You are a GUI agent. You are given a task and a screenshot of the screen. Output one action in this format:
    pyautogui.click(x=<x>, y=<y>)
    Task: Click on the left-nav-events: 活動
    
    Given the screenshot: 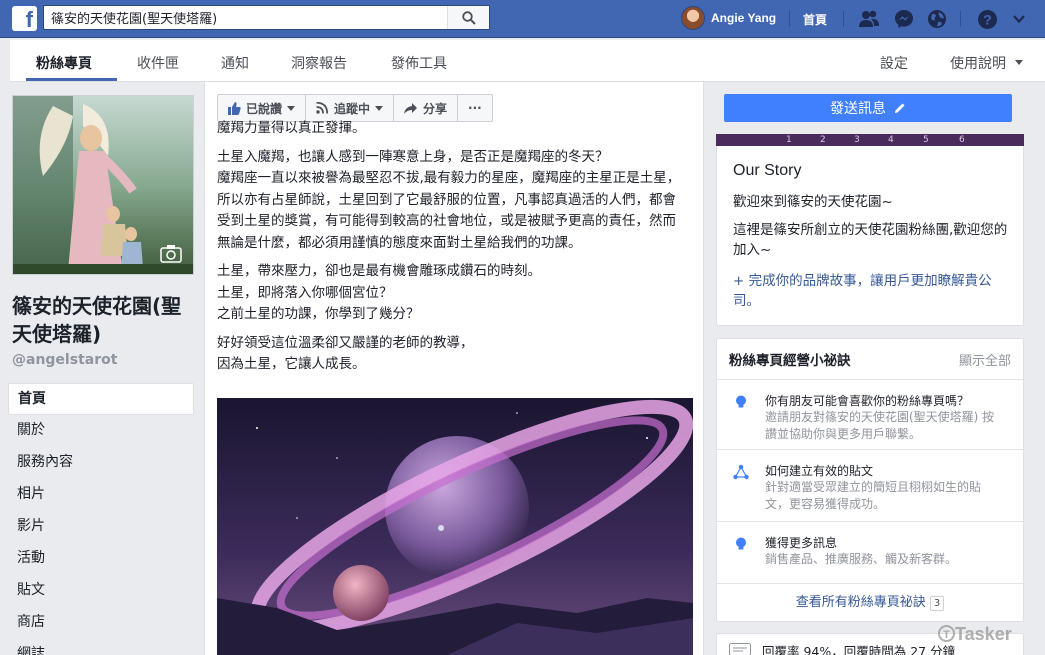 What is the action you would take?
    pyautogui.click(x=101, y=559)
    